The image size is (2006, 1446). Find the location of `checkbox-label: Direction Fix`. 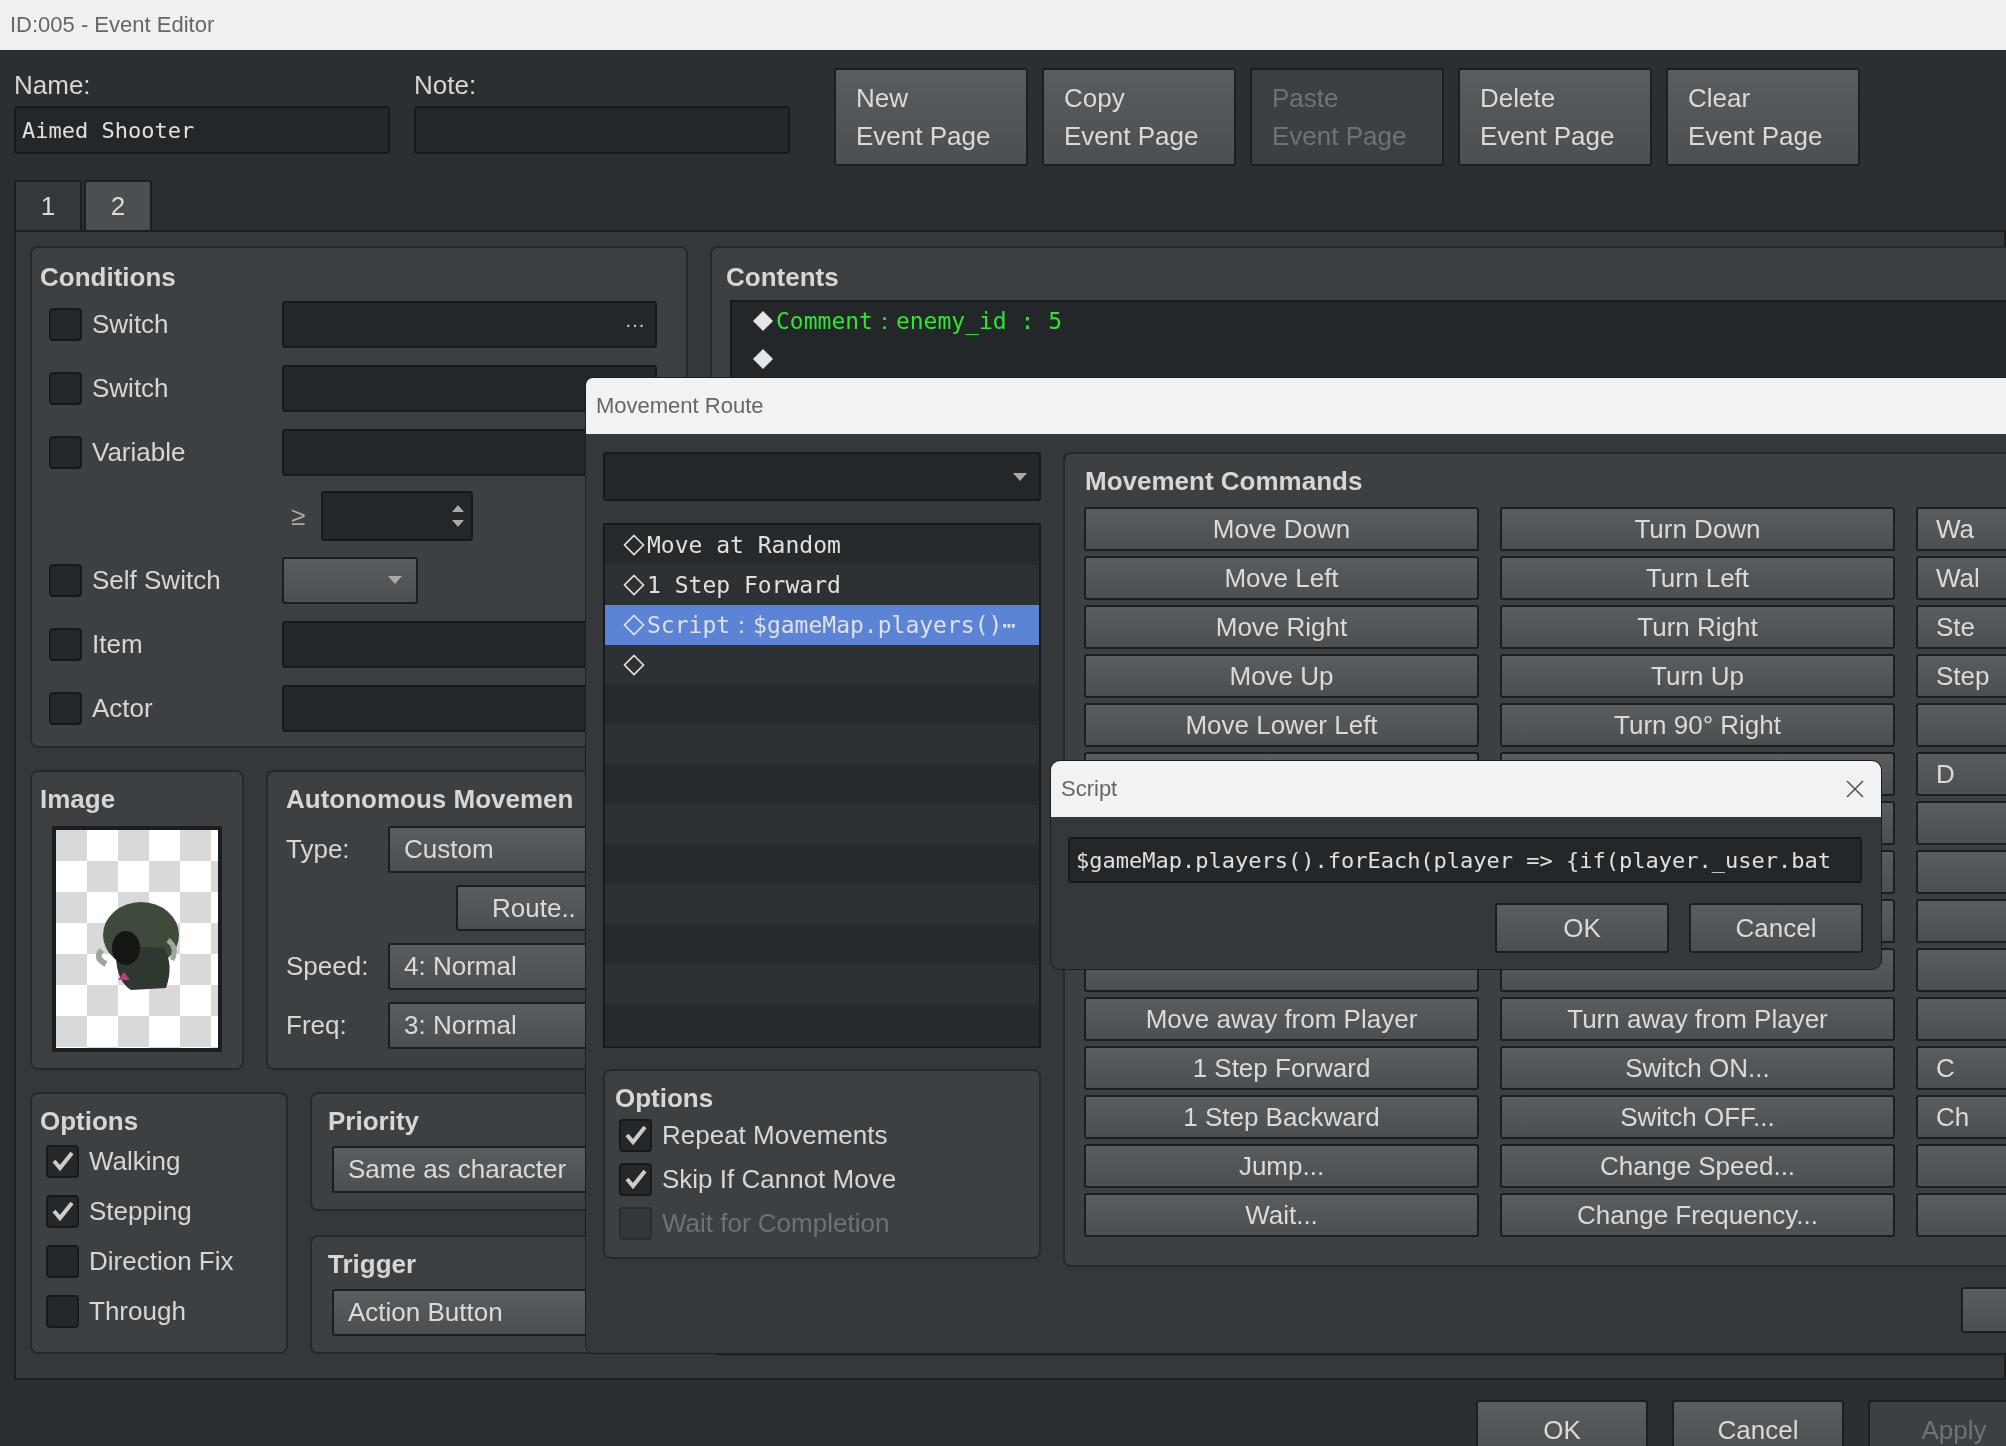

checkbox-label: Direction Fix is located at coordinates (161, 1261).